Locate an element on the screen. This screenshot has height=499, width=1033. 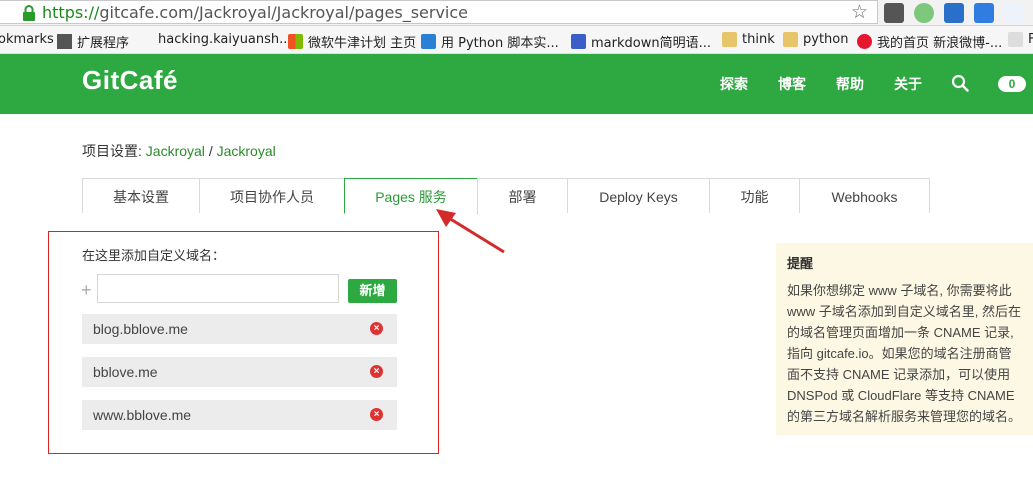
bookmark-label: okmarks is located at coordinates (27, 39).